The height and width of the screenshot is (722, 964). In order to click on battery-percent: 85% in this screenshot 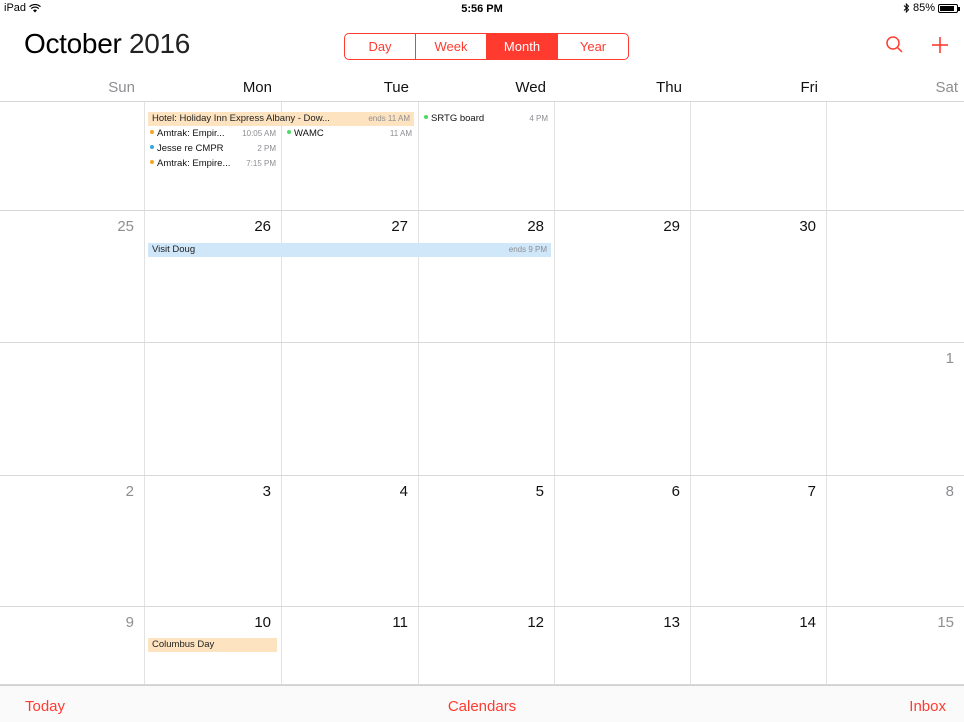, I will do `click(923, 8)`.